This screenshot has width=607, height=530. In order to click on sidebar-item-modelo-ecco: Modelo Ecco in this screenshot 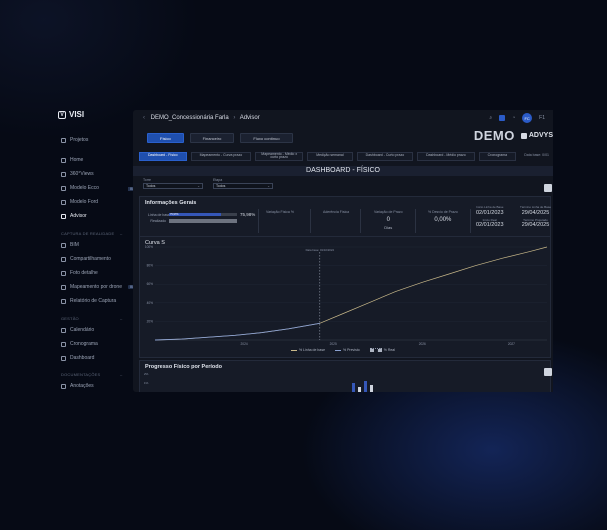, I will do `click(80, 188)`.